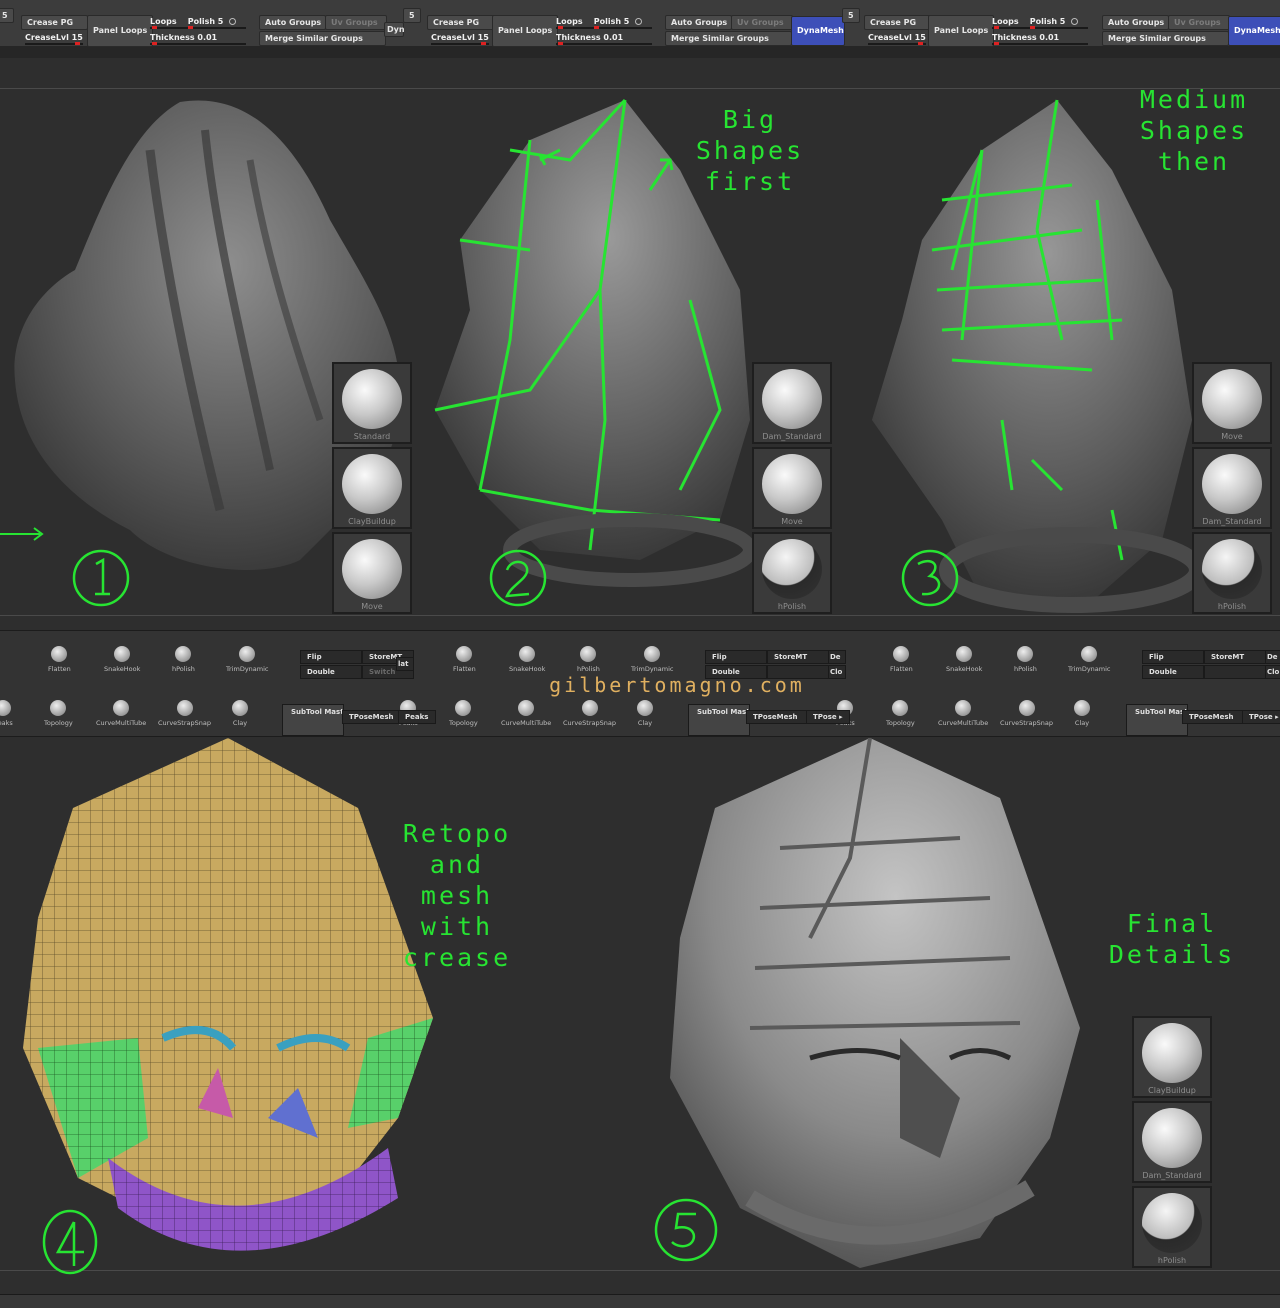 Image resolution: width=1280 pixels, height=1308 pixels. I want to click on palette-brush-label: Topology, so click(900, 723).